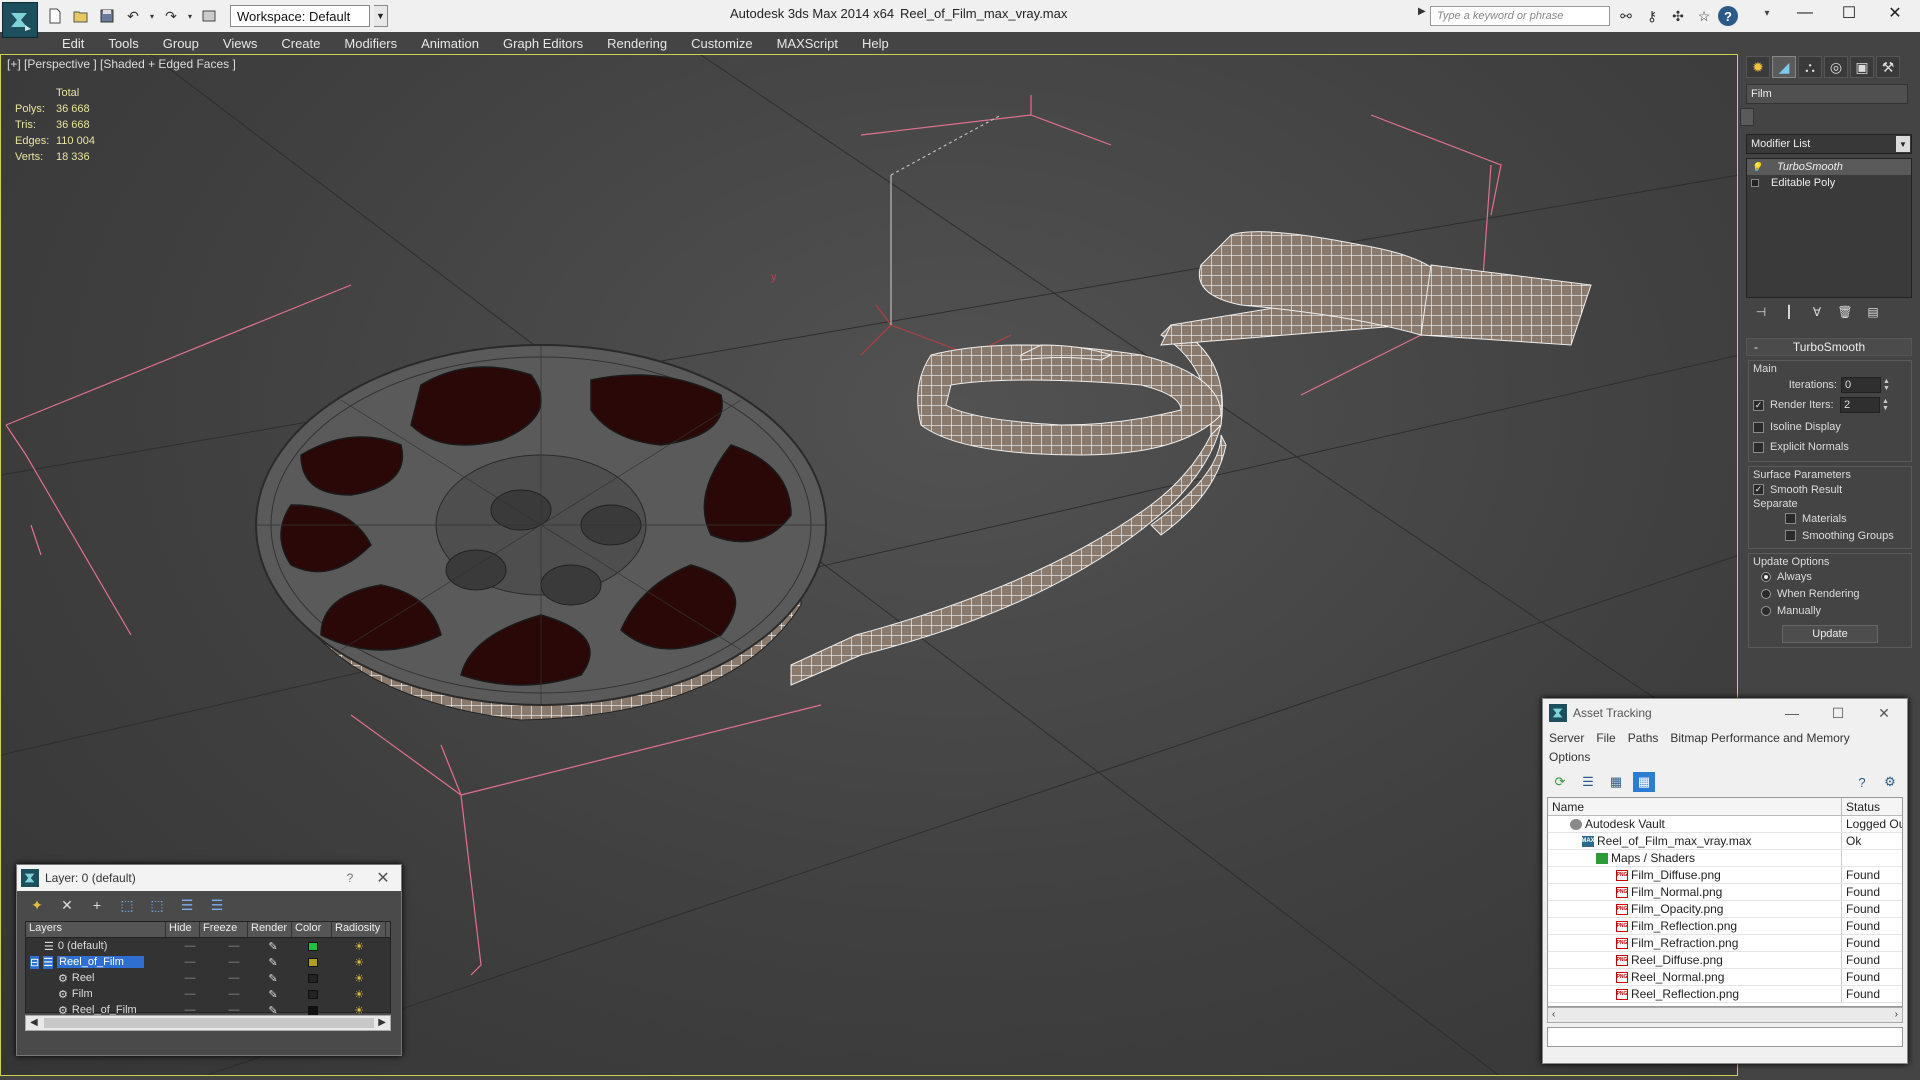 The image size is (1920, 1080). What do you see at coordinates (1758, 447) in the screenshot?
I see `explicit-normals-checkbox` at bounding box center [1758, 447].